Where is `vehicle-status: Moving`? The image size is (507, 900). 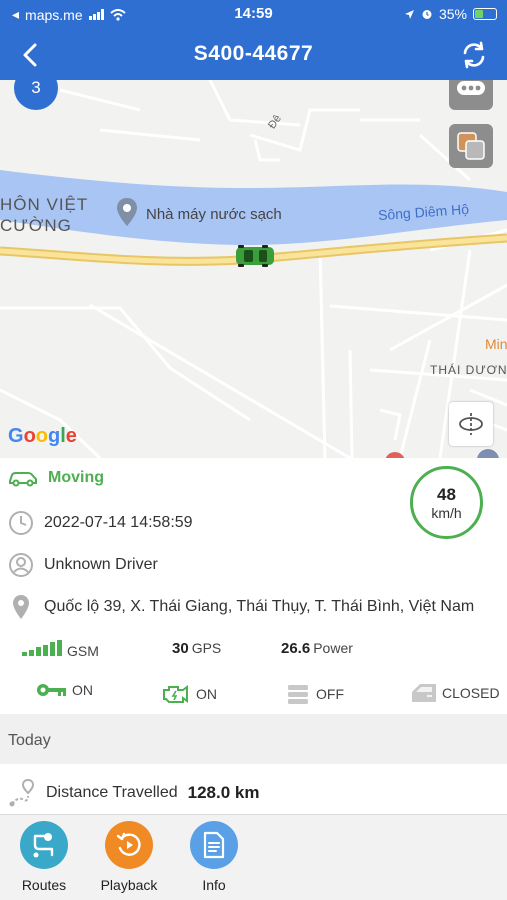
vehicle-status: Moving is located at coordinates (76, 477).